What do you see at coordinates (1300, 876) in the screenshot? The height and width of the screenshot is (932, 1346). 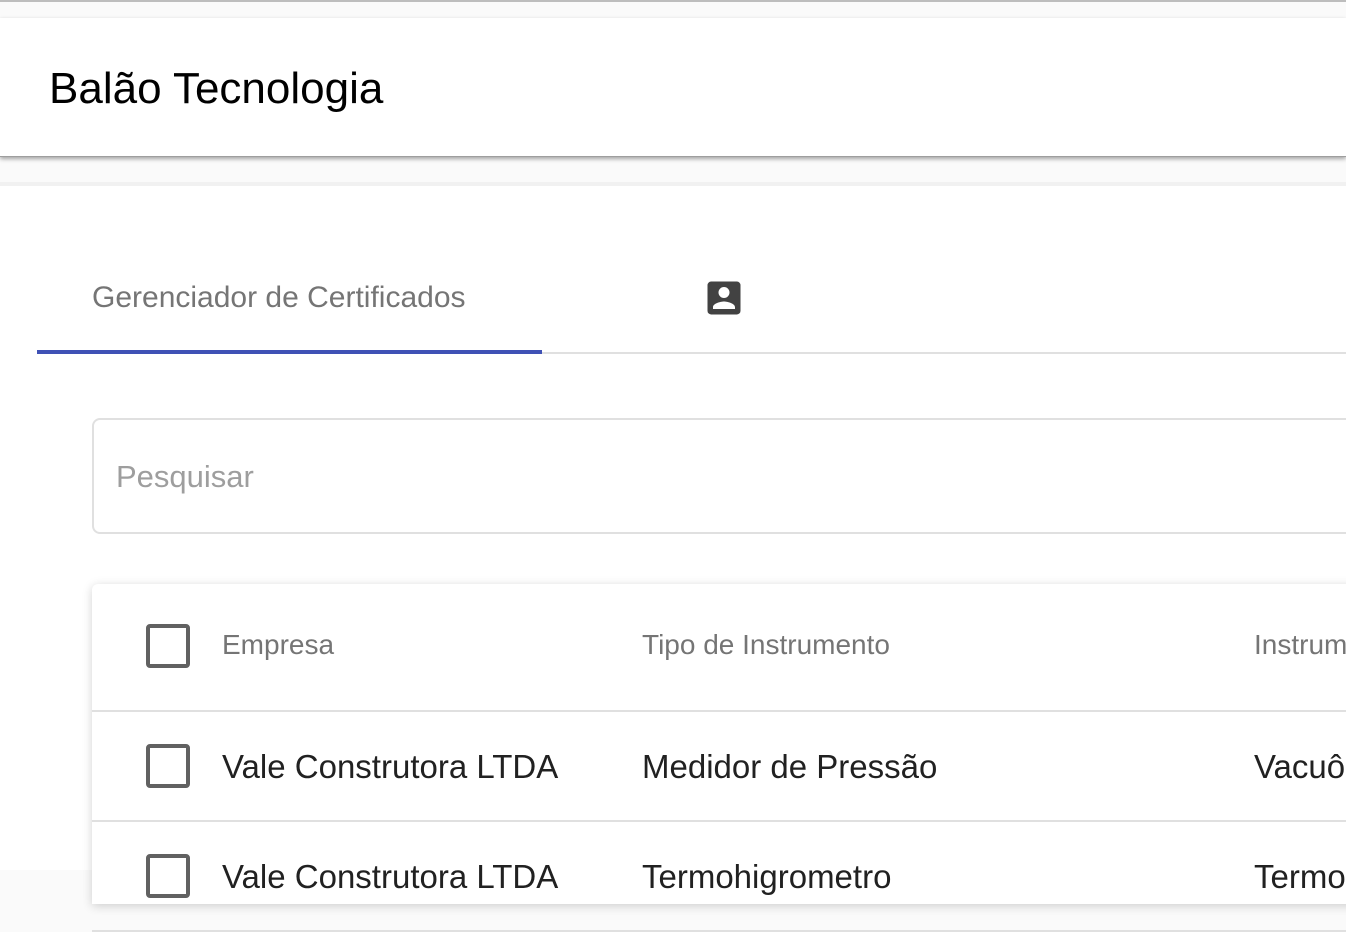 I see `cell-instrumento: Termoh` at bounding box center [1300, 876].